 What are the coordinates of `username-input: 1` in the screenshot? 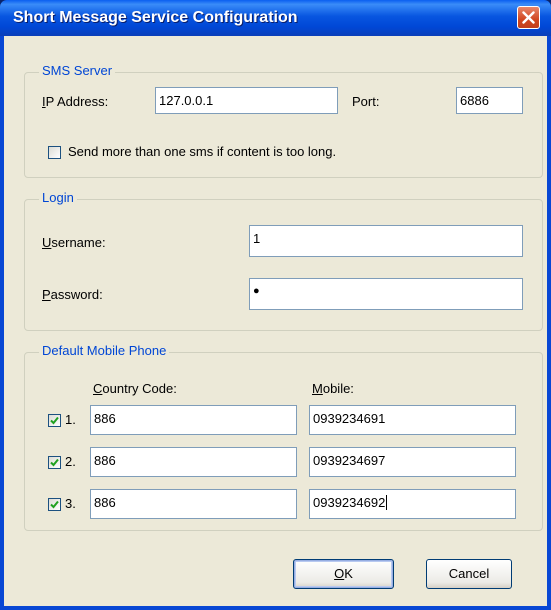 It's located at (386, 241).